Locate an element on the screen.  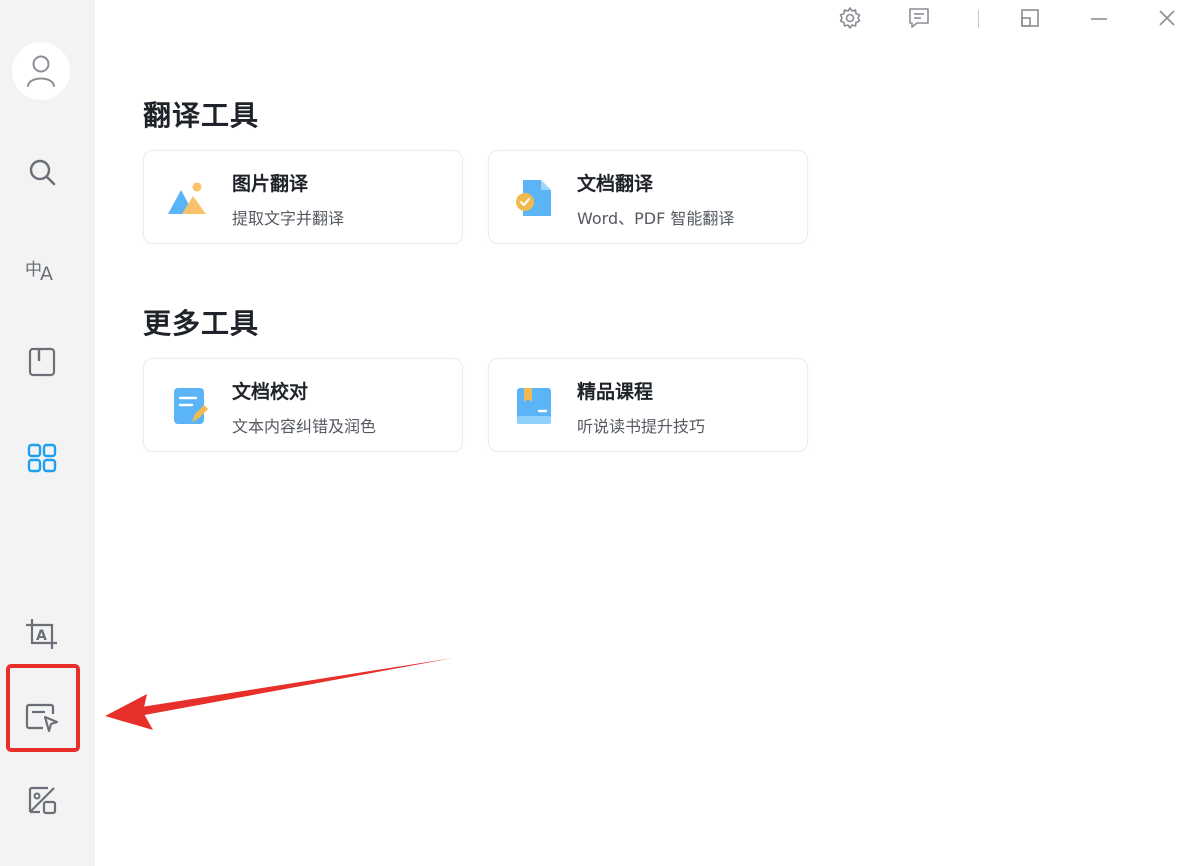
card-document-translate: 文档翻译 Word、PDF 智能翻译 is located at coordinates (648, 197).